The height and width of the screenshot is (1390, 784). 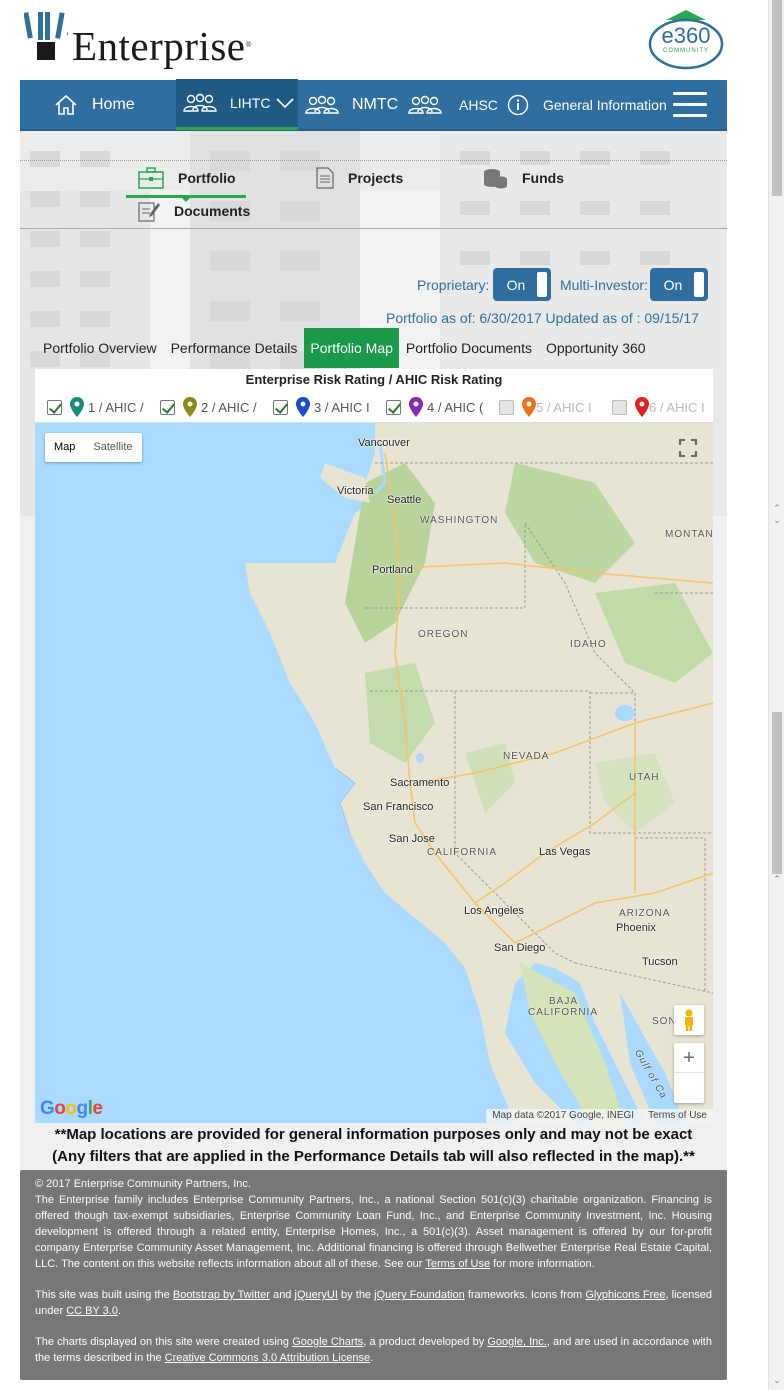 I want to click on chevron-down-icon, so click(x=285, y=103).